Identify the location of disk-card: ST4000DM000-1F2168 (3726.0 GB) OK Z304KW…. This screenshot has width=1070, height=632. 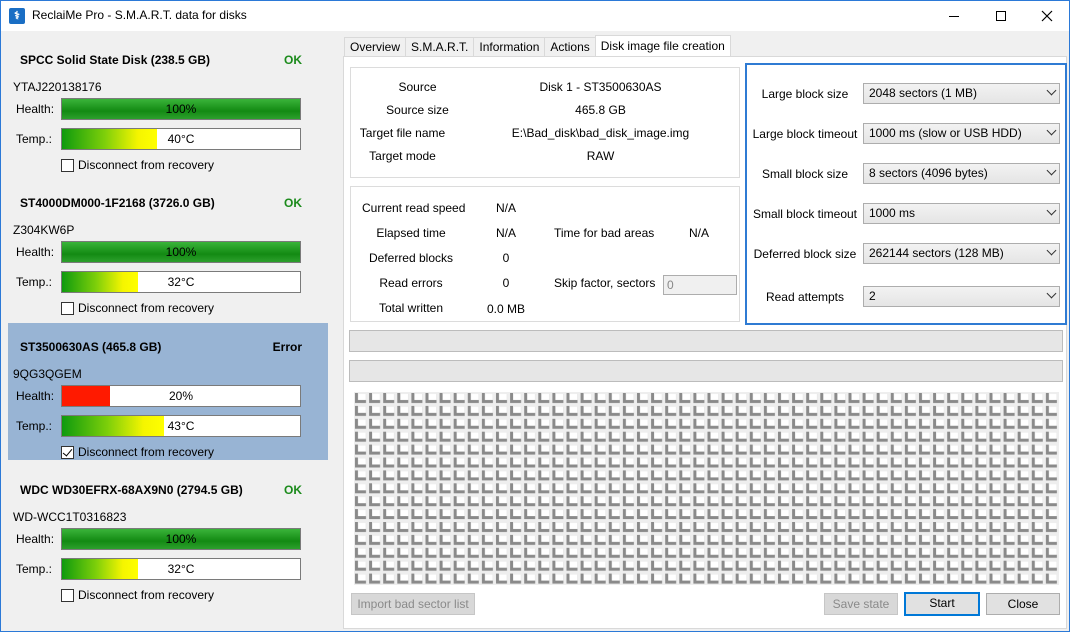
(168, 247).